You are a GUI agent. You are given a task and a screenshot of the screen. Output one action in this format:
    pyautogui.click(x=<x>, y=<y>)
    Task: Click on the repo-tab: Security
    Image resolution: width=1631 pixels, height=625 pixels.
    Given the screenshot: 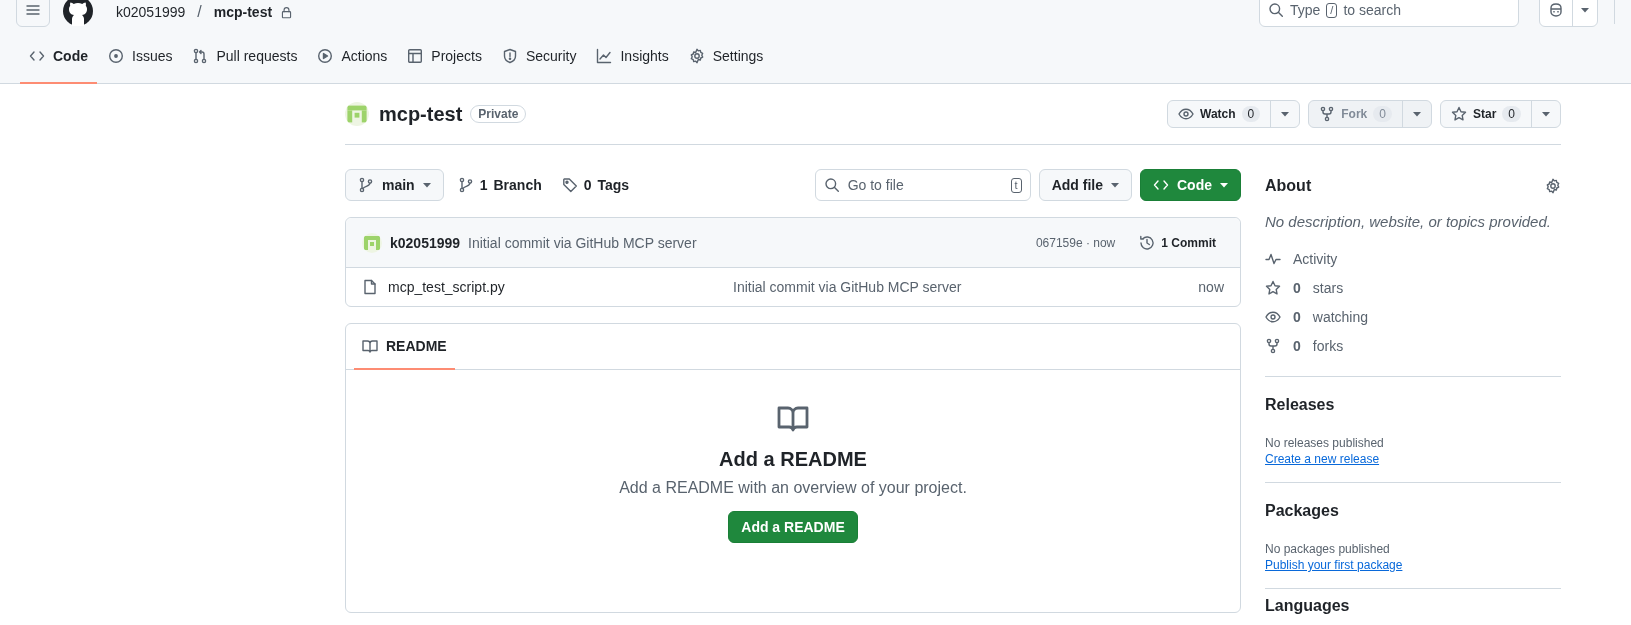 What is the action you would take?
    pyautogui.click(x=539, y=57)
    